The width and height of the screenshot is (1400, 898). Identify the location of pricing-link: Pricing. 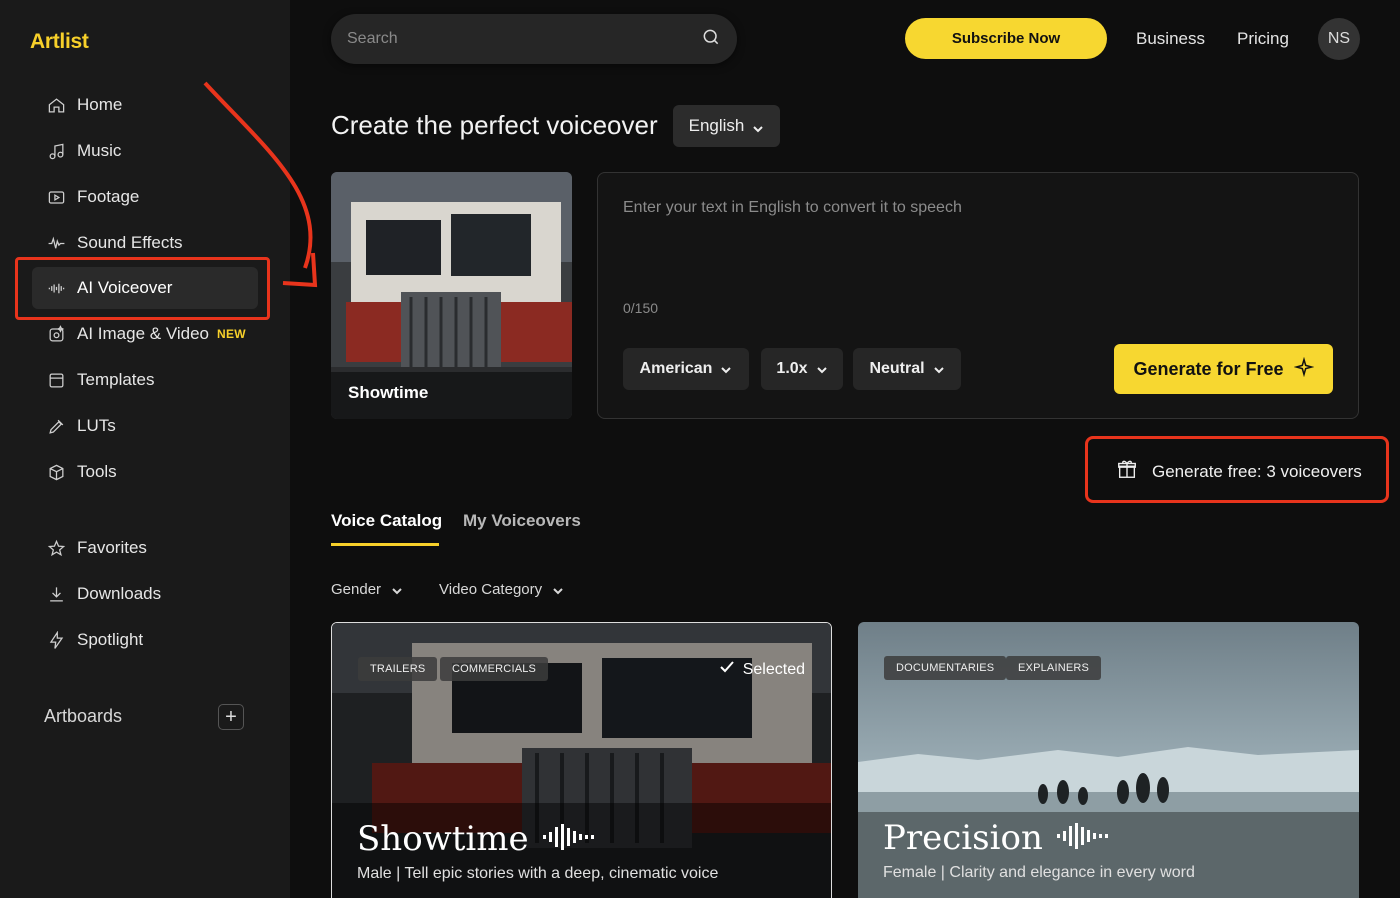
(1263, 39).